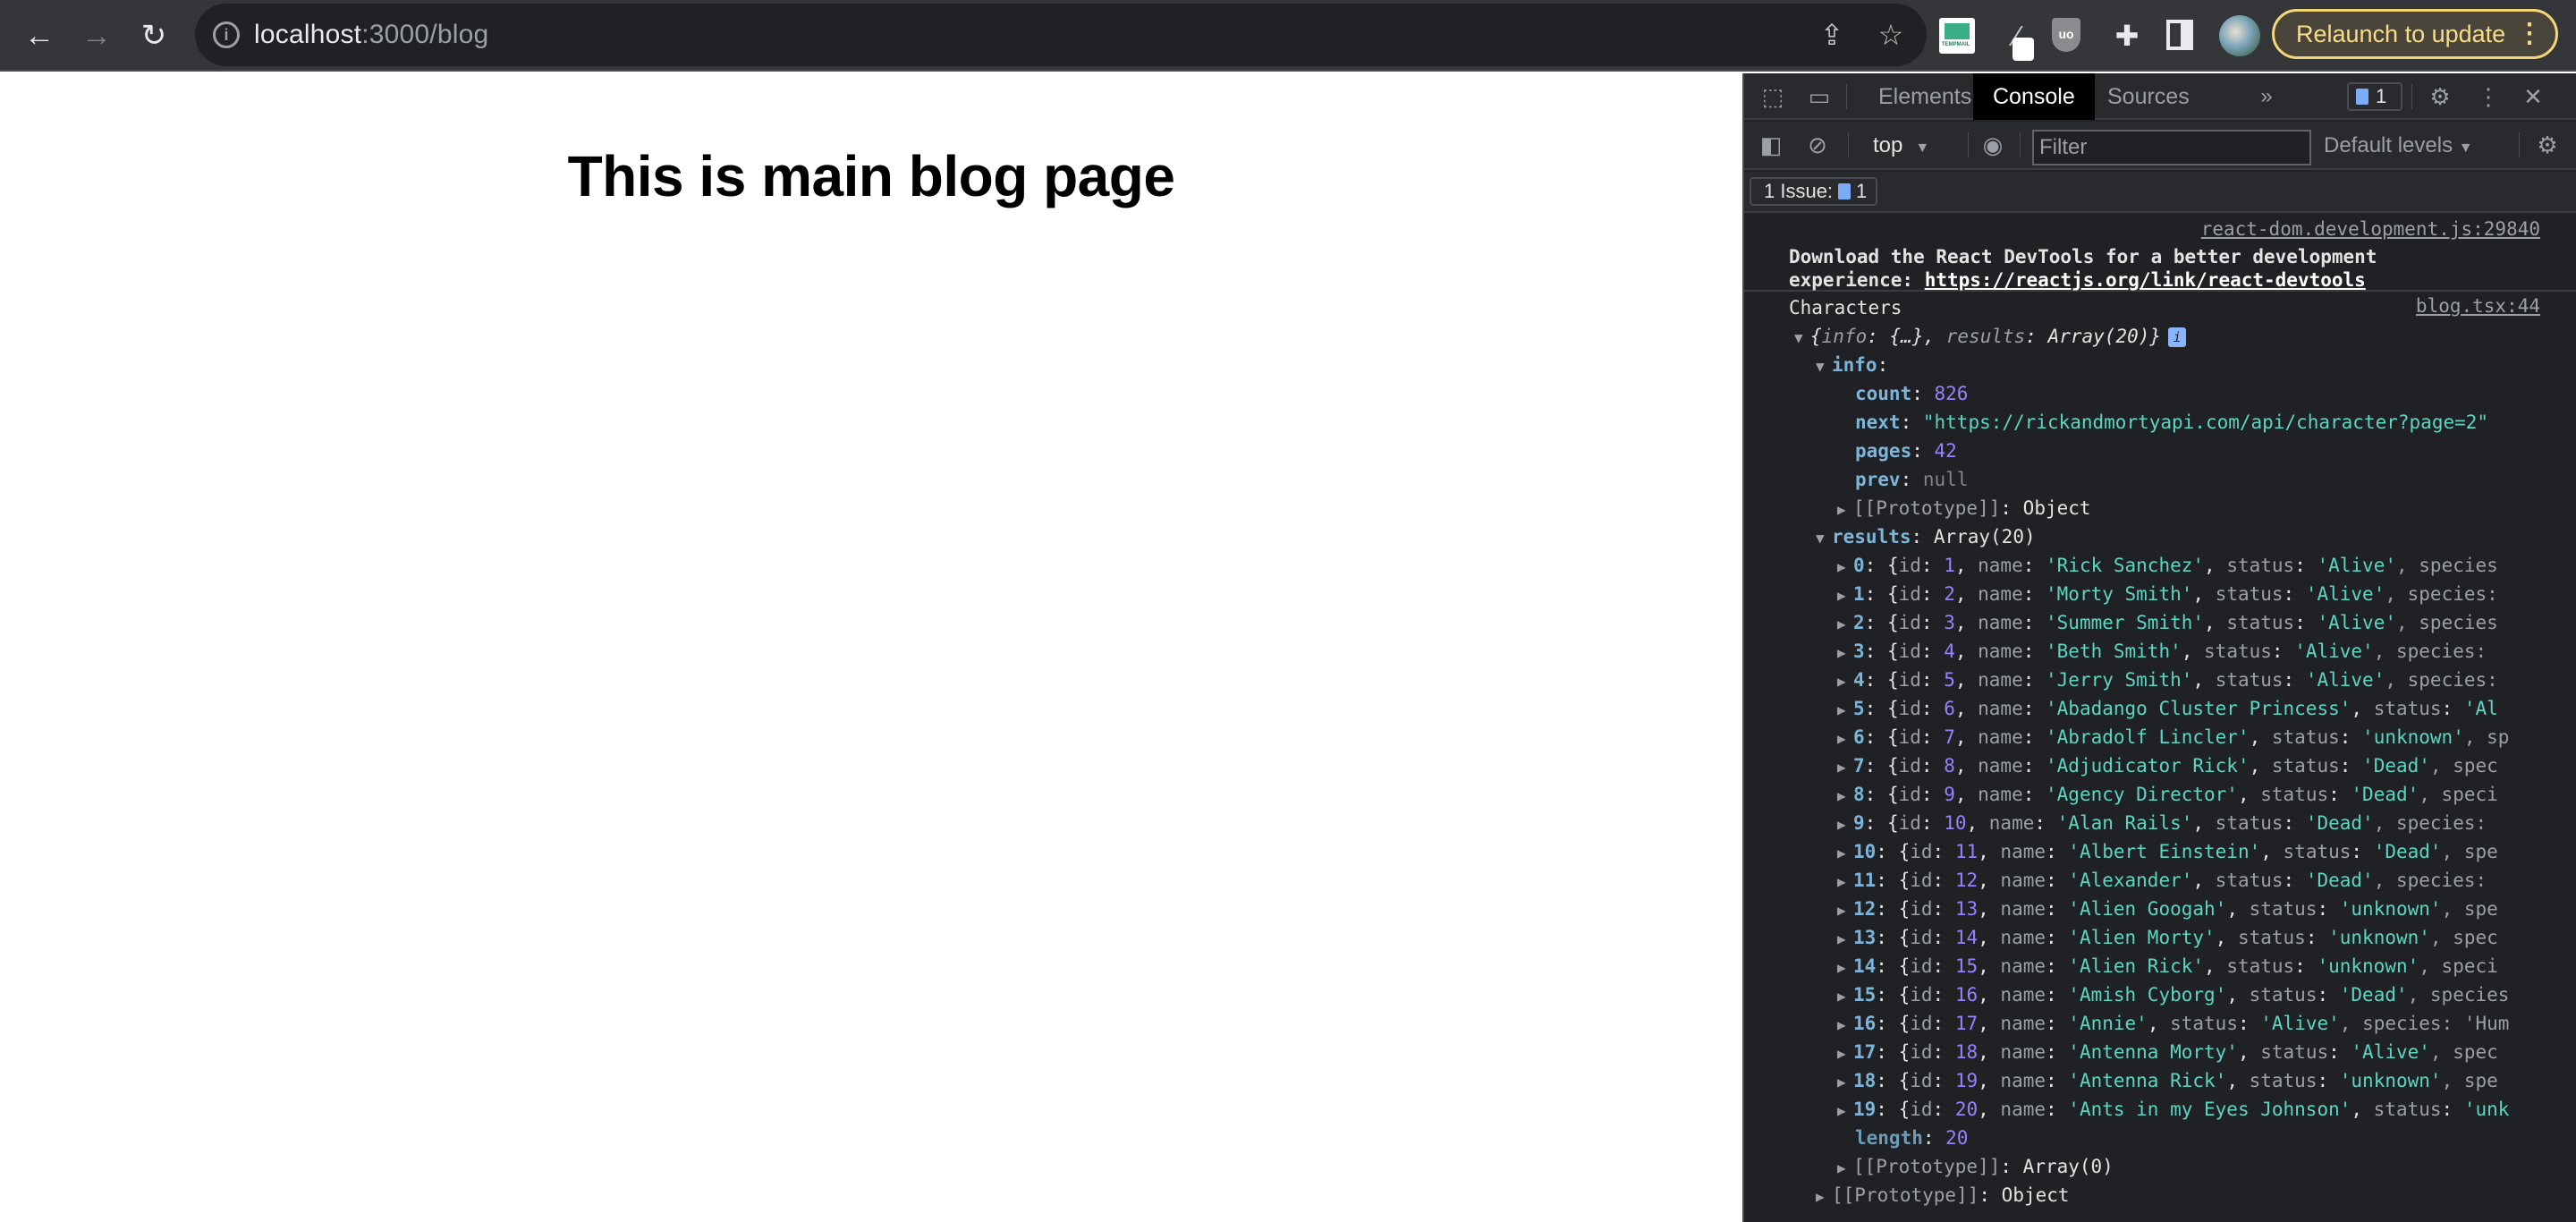 The image size is (2576, 1222). Describe the element at coordinates (2160, 536) in the screenshot. I see `results-row: ▼ results: Array(20)` at that location.